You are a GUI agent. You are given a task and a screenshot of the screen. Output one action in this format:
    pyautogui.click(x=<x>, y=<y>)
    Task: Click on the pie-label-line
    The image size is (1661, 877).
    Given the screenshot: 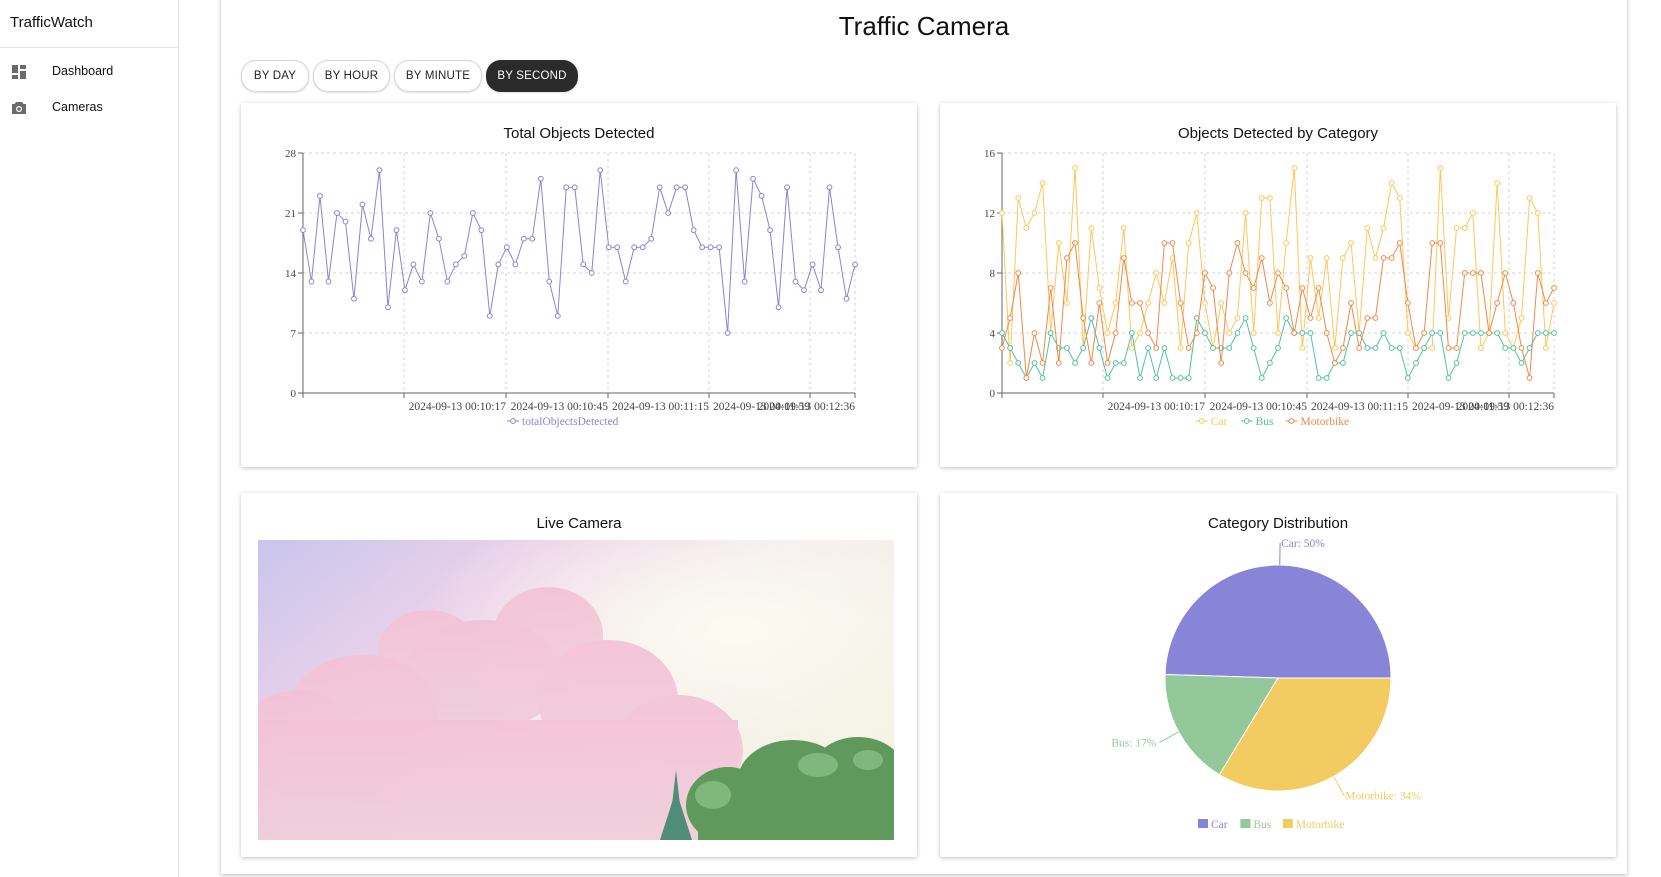 What is the action you would take?
    pyautogui.click(x=1169, y=737)
    